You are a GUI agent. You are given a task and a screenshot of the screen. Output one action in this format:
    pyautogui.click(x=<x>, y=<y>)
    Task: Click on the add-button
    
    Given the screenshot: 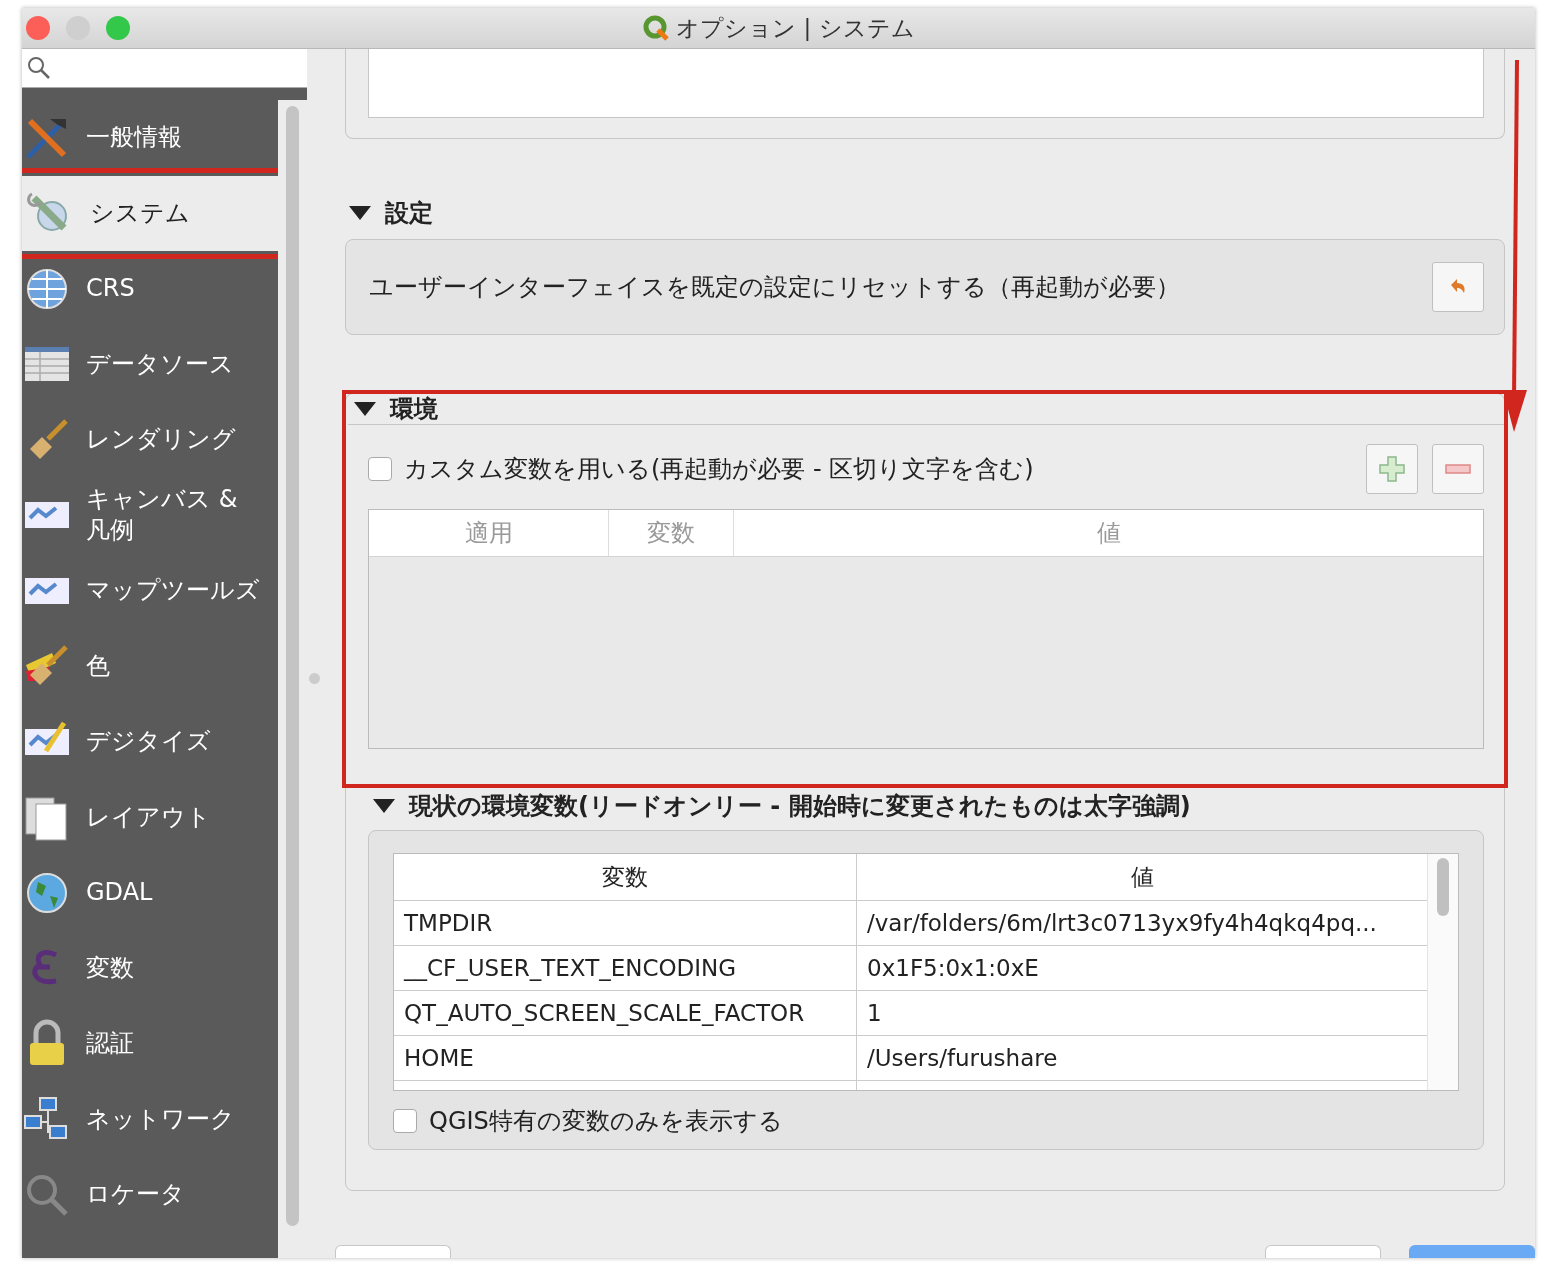 What is the action you would take?
    pyautogui.click(x=1392, y=469)
    